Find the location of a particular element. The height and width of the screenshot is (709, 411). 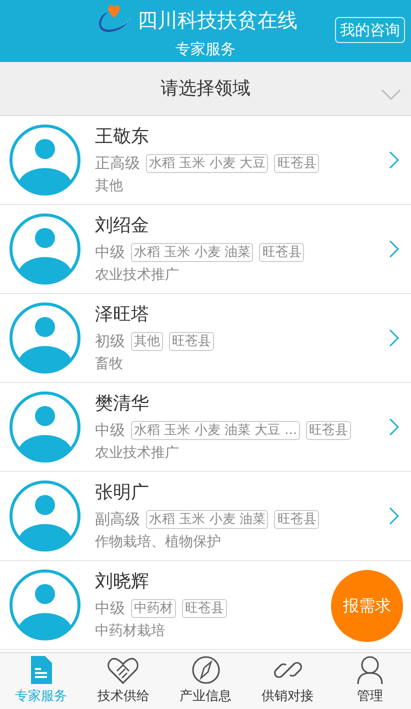

tab: 供销对接 is located at coordinates (287, 681).